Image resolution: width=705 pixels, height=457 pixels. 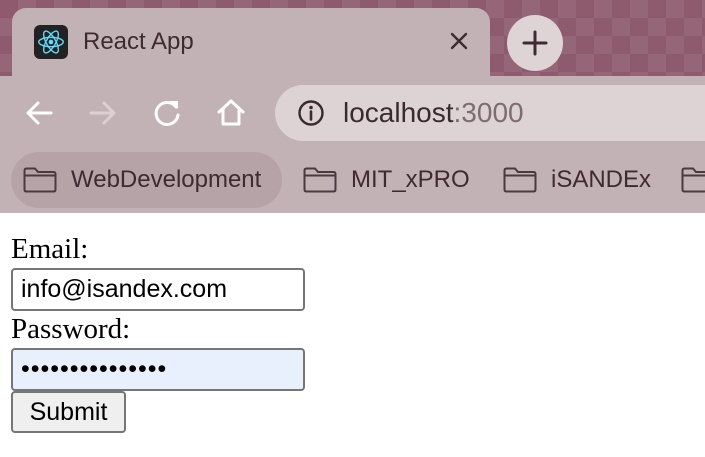 I want to click on reload-icon, so click(x=167, y=113).